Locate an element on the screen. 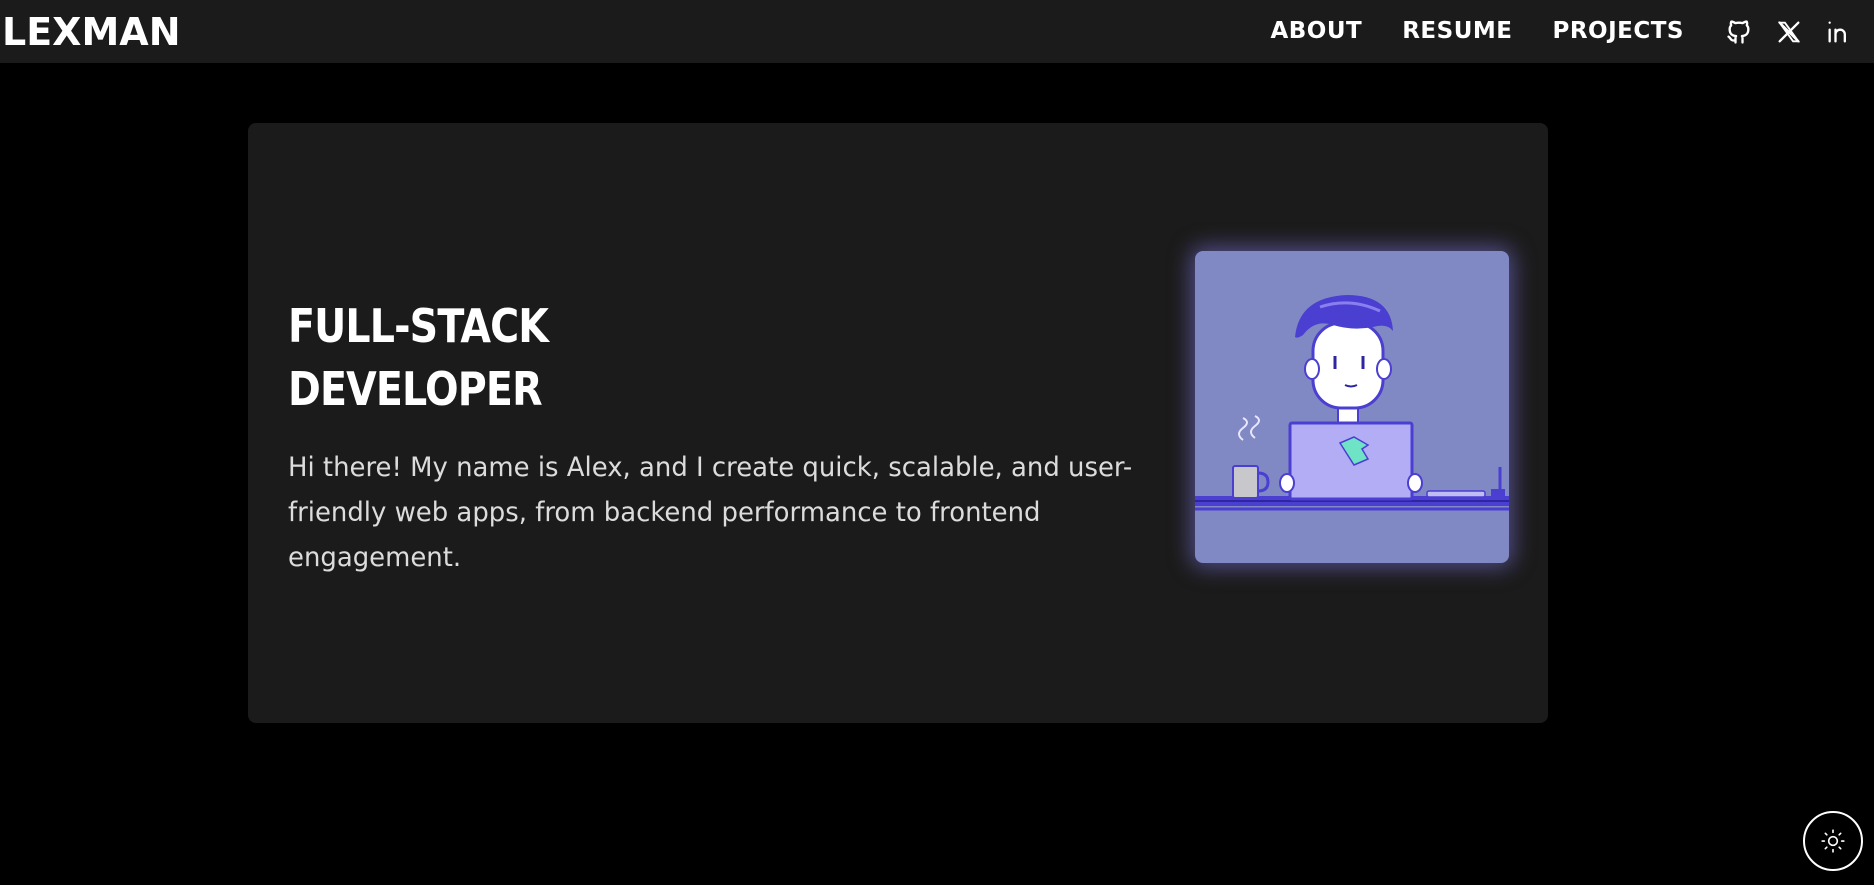 Image resolution: width=1874 pixels, height=885 pixels. sun-icon is located at coordinates (1833, 841).